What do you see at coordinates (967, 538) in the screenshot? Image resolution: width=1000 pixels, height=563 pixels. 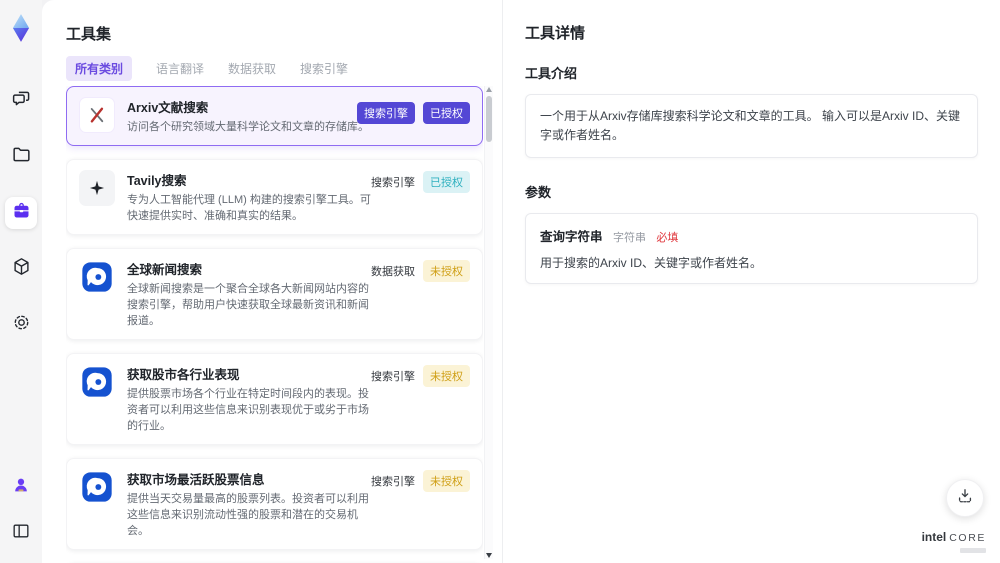 I see `brand-core: CORE` at bounding box center [967, 538].